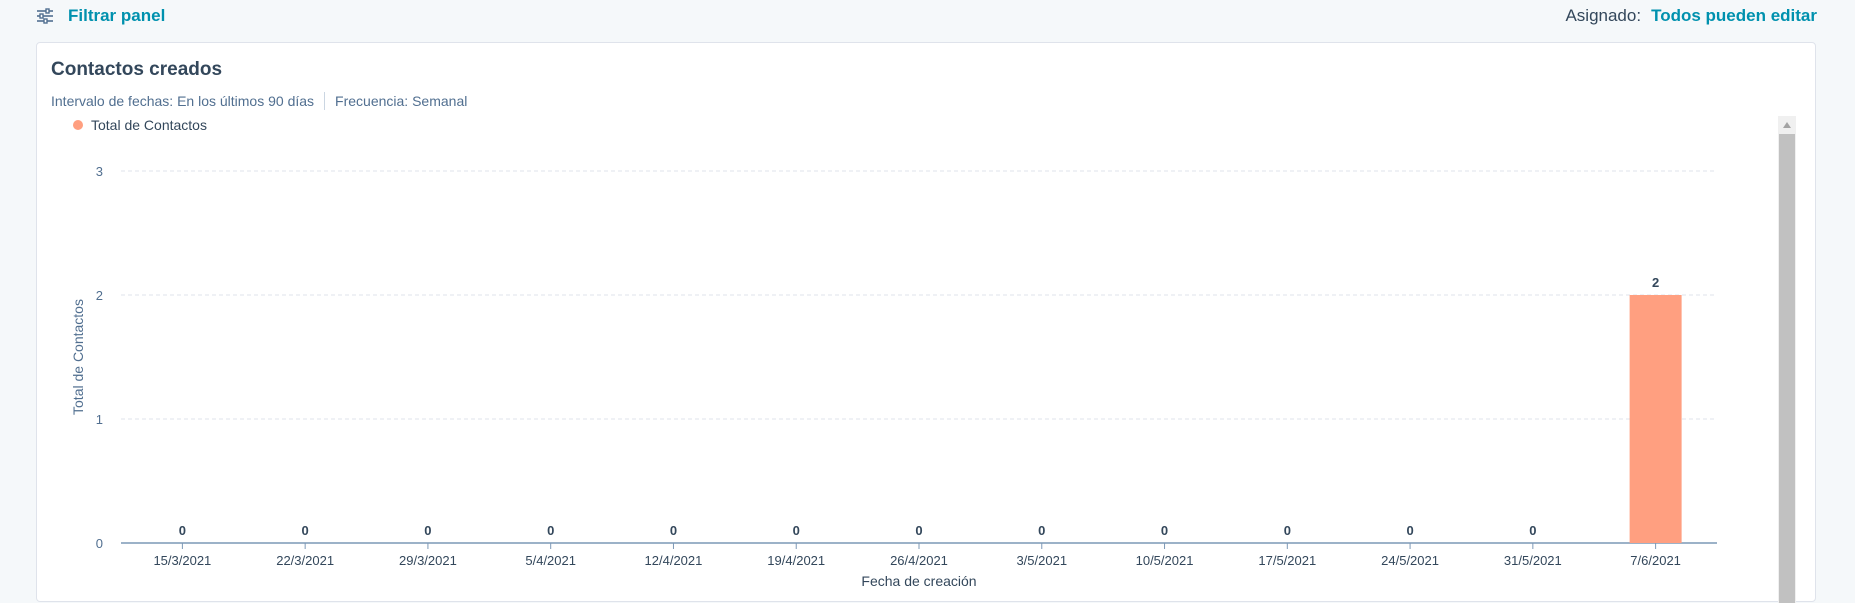  Describe the element at coordinates (99, 419) in the screenshot. I see `y-tick-label: 1` at that location.